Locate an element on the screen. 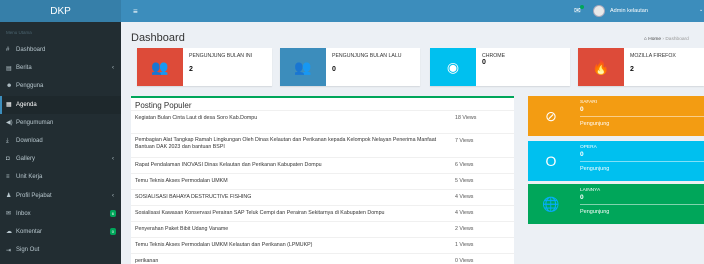 Image resolution: width=704 pixels, height=264 pixels. chevron-down-icon: ⌄ is located at coordinates (701, 10).